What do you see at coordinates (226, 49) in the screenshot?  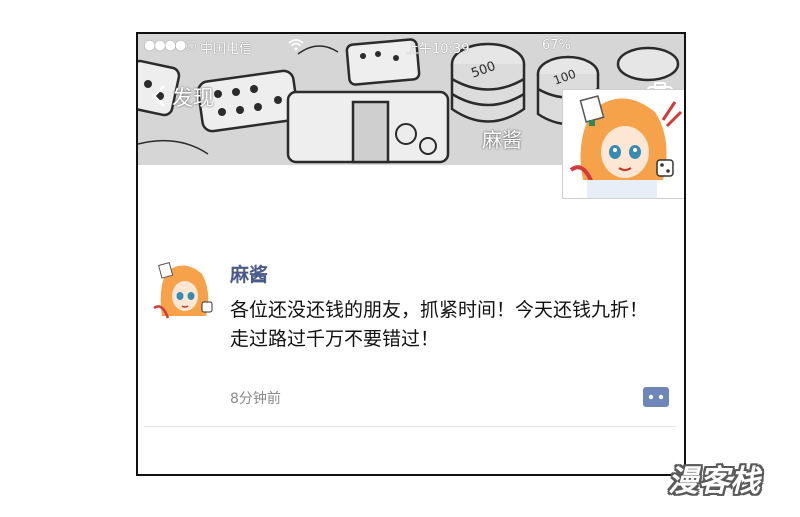 I see `carrier-name: 中国电信` at bounding box center [226, 49].